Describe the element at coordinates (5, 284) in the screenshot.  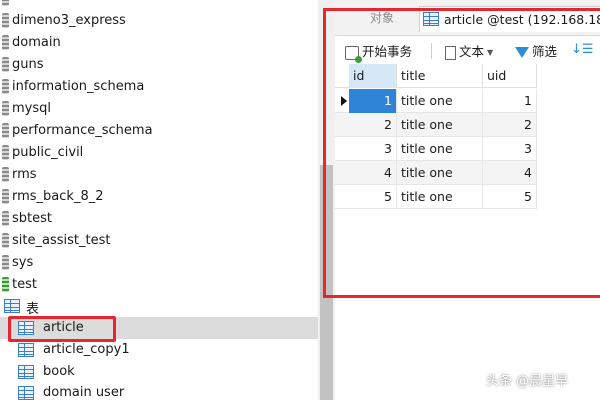
I see `database-open-icon` at that location.